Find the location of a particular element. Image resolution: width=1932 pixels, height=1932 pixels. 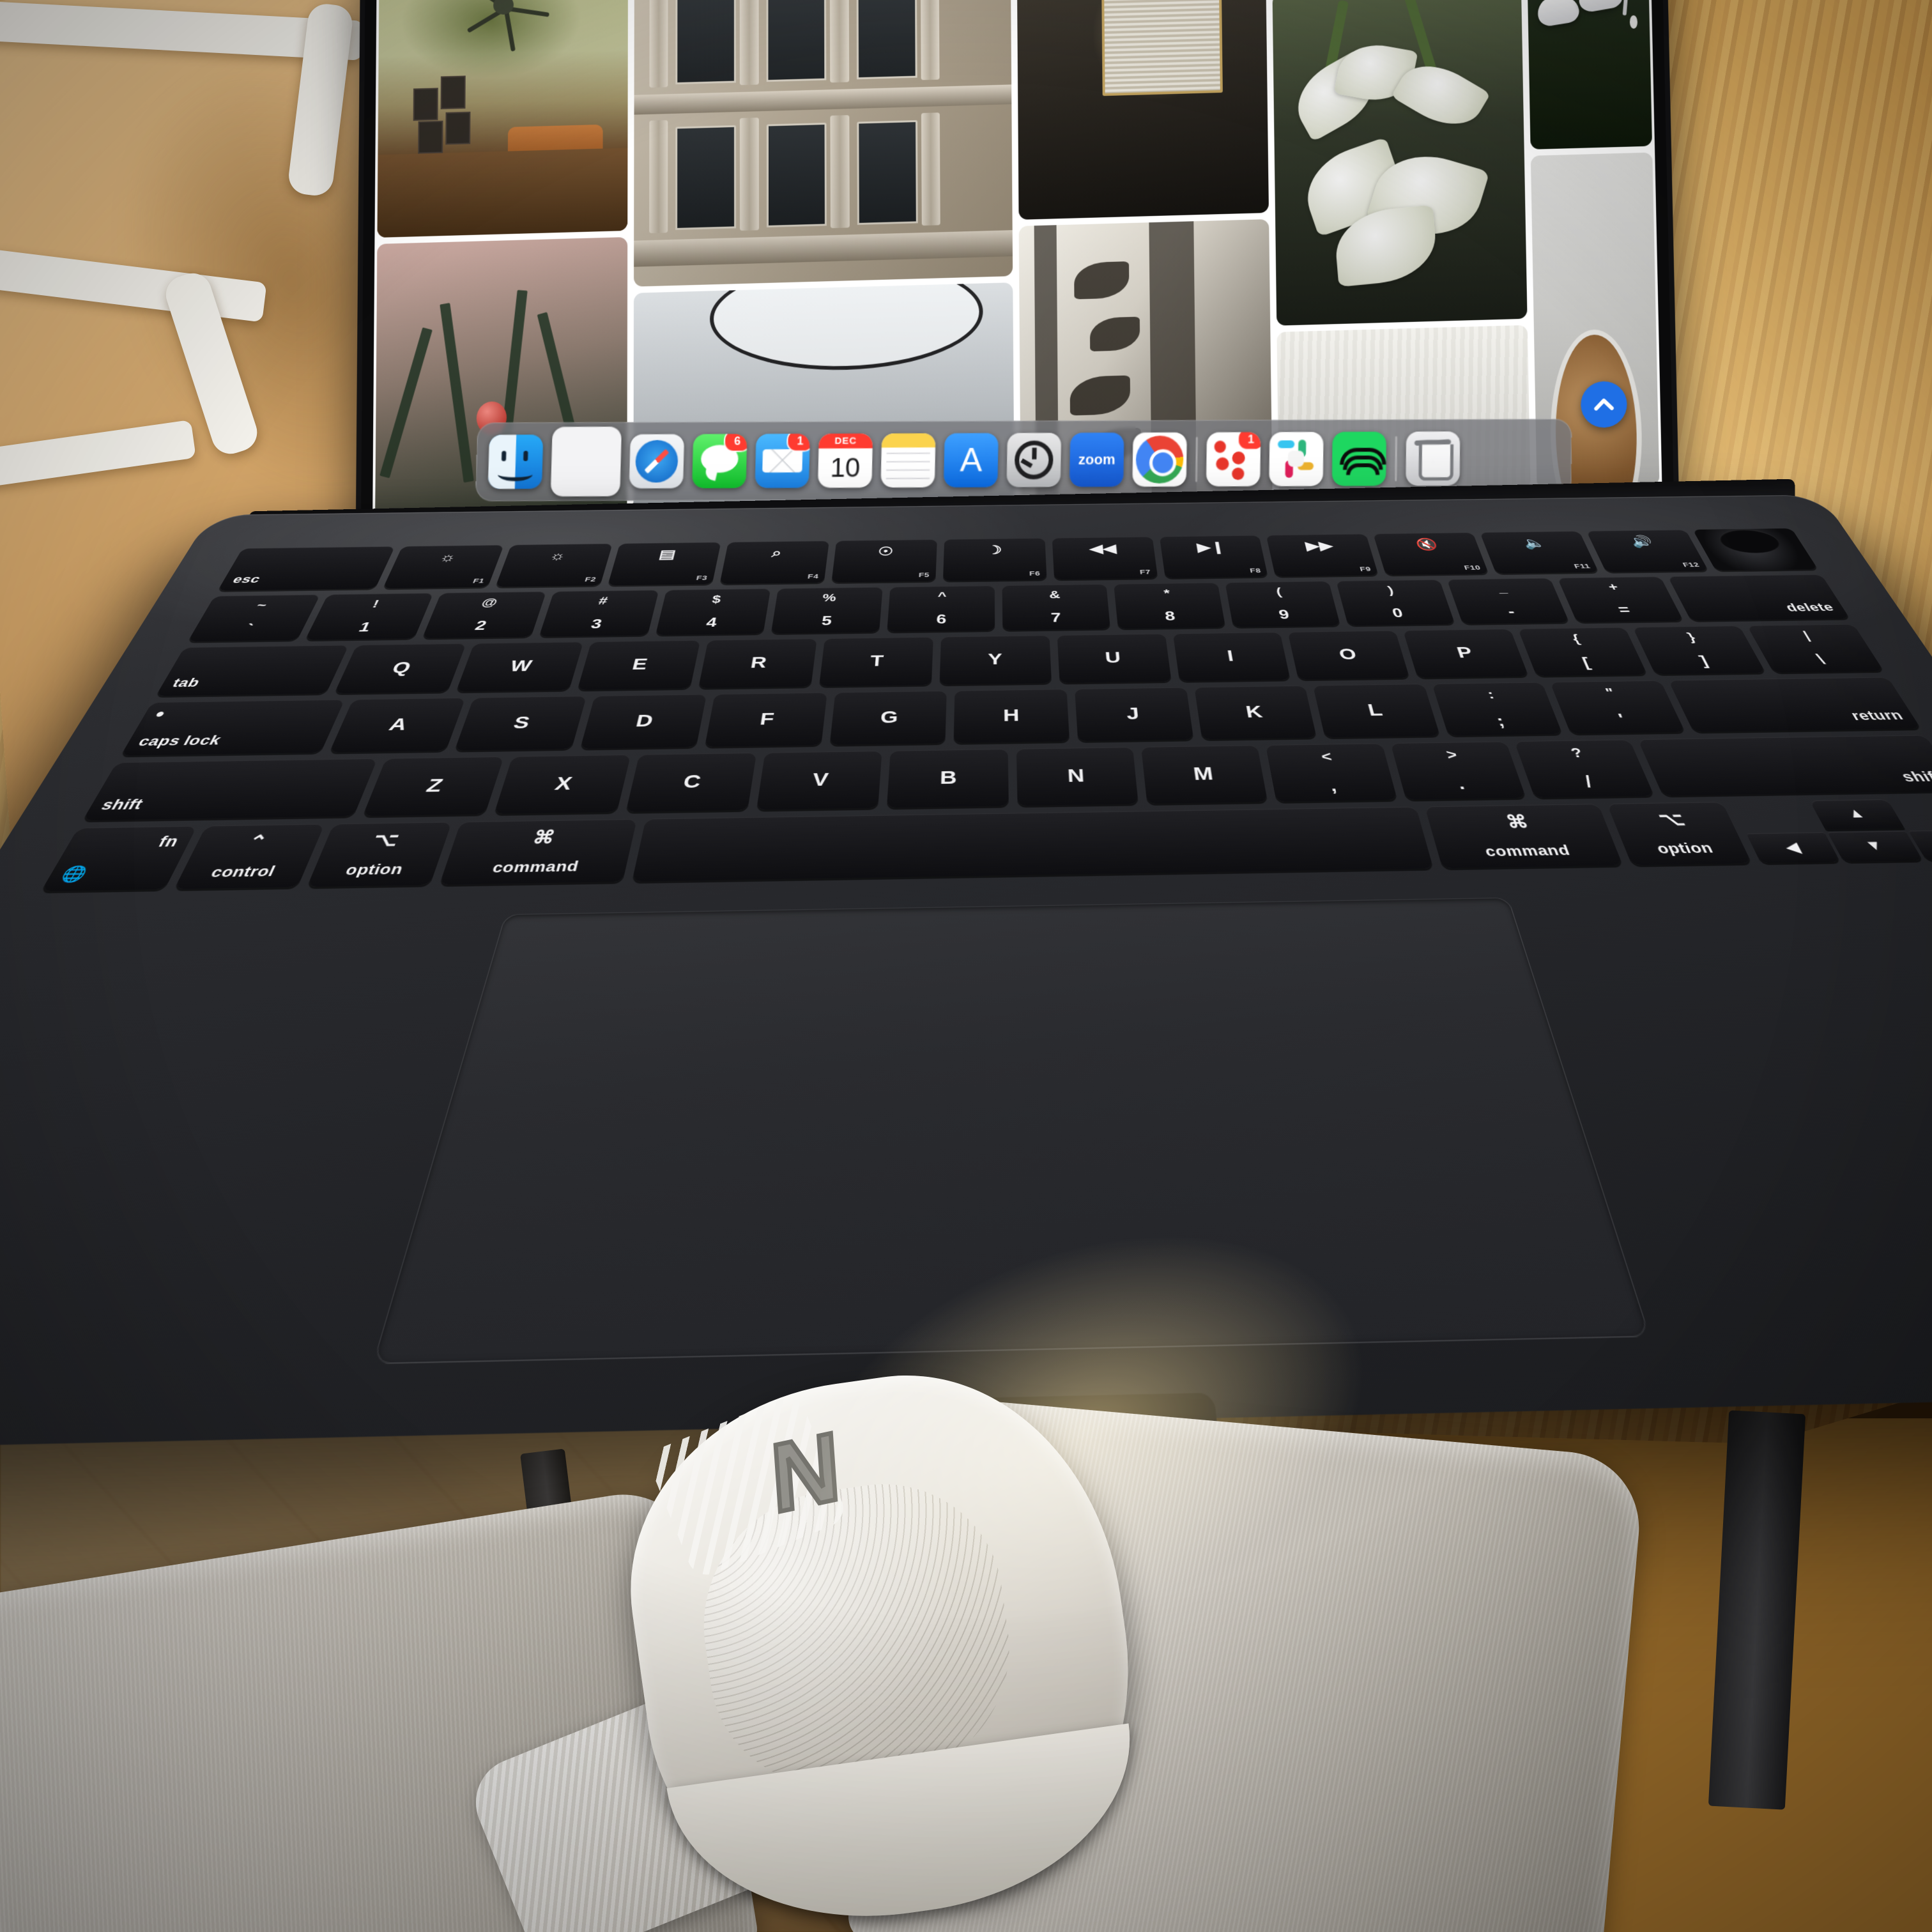

key-mission-control: ▤ F3 is located at coordinates (664, 564).